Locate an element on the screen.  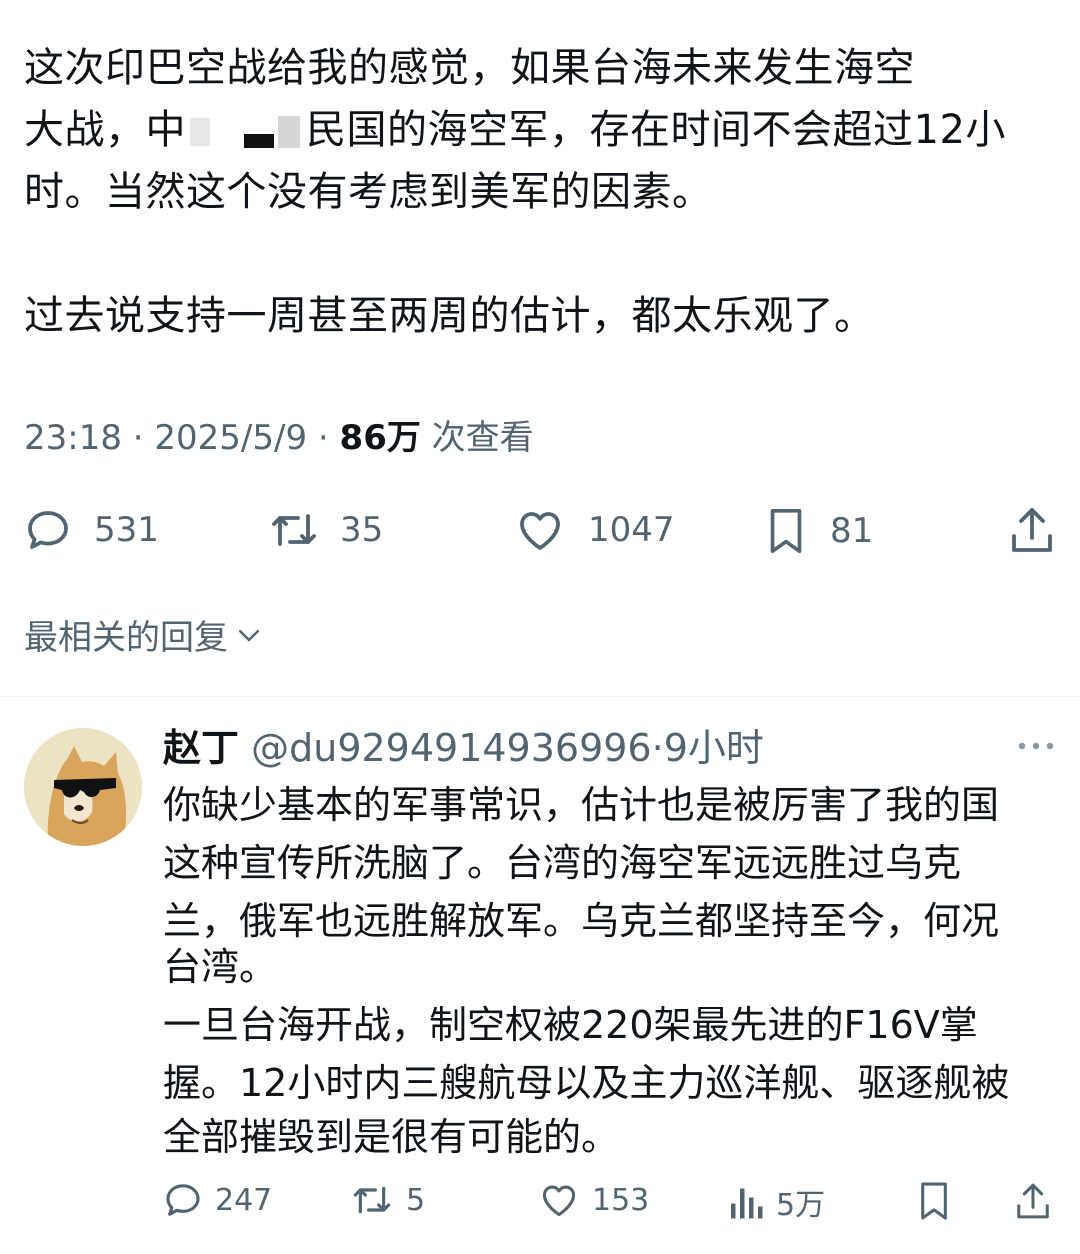
reply-like-count: 153 is located at coordinates (621, 1200).